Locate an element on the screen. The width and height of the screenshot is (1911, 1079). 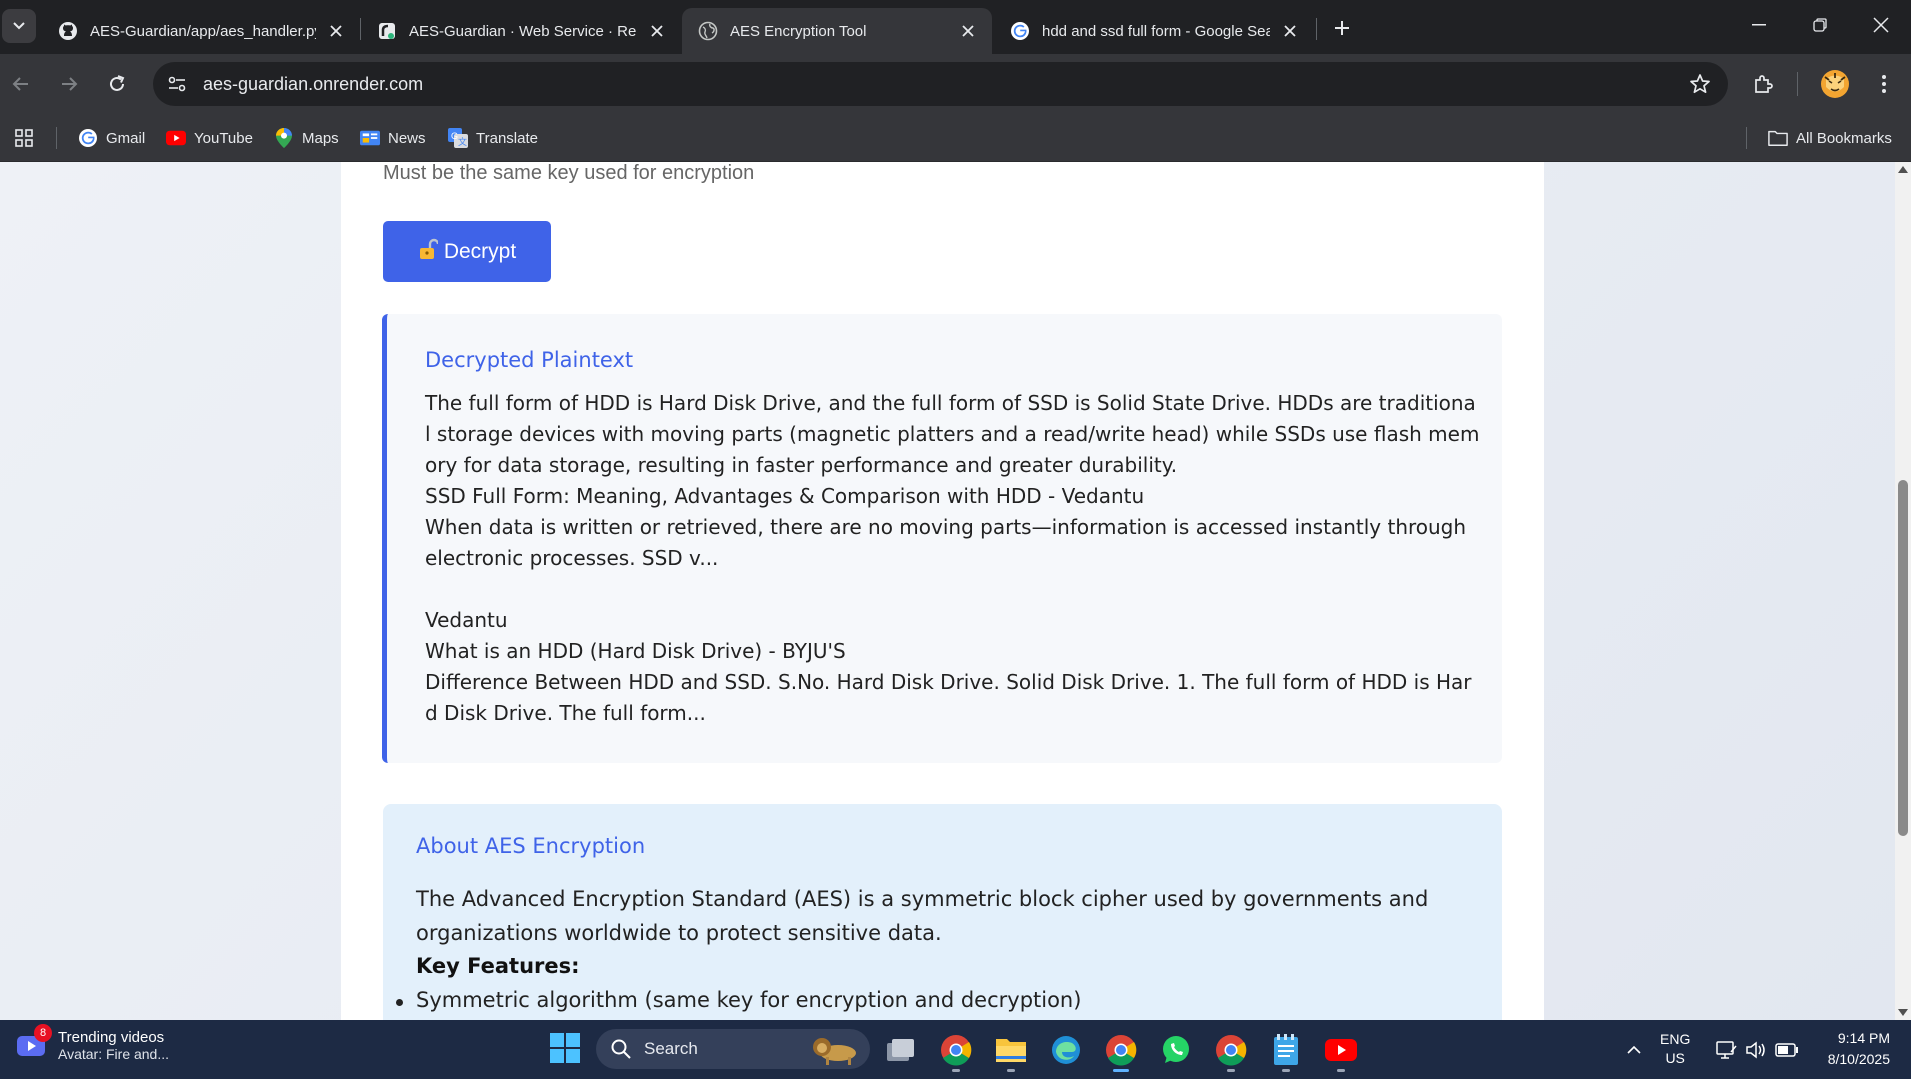
taskbar-notepad is located at coordinates (1286, 1050).